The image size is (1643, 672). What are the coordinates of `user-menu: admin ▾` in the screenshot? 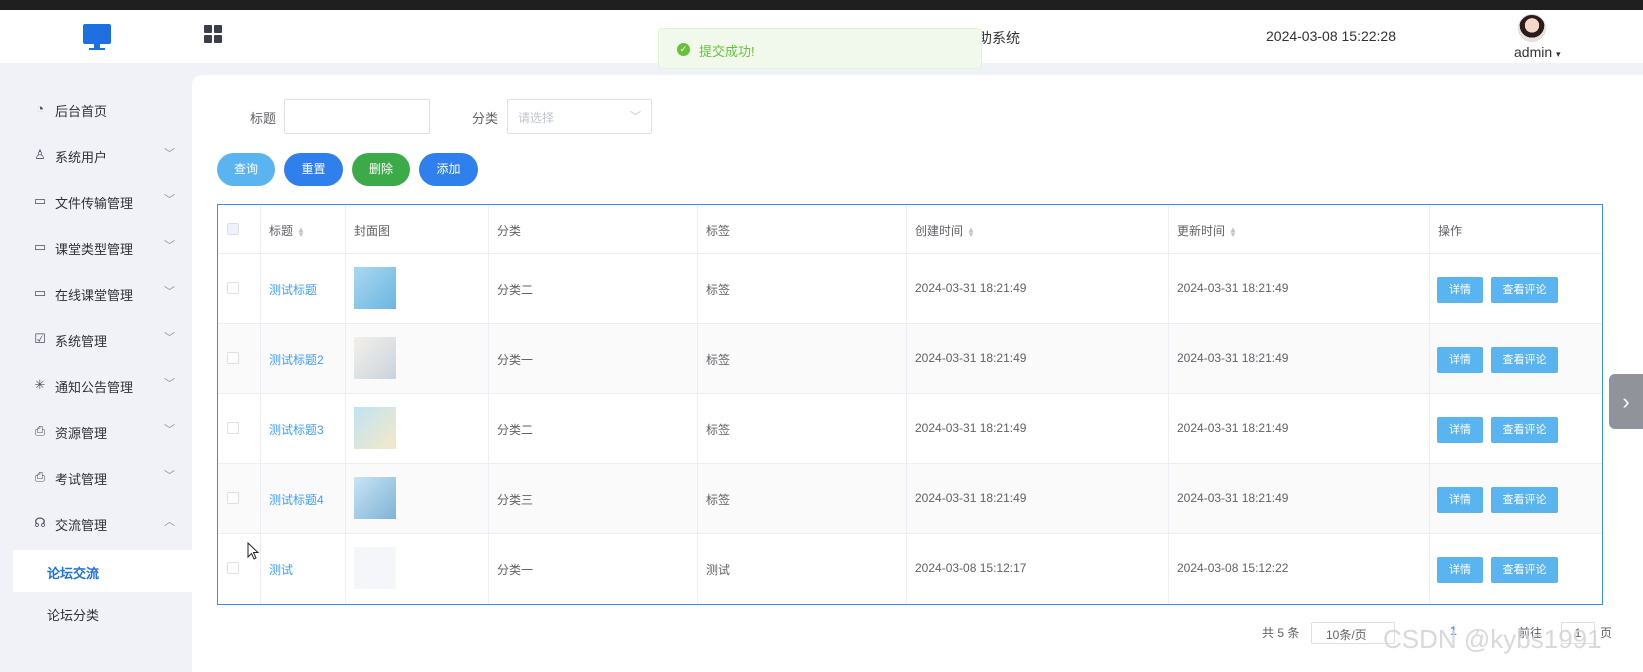 It's located at (1537, 52).